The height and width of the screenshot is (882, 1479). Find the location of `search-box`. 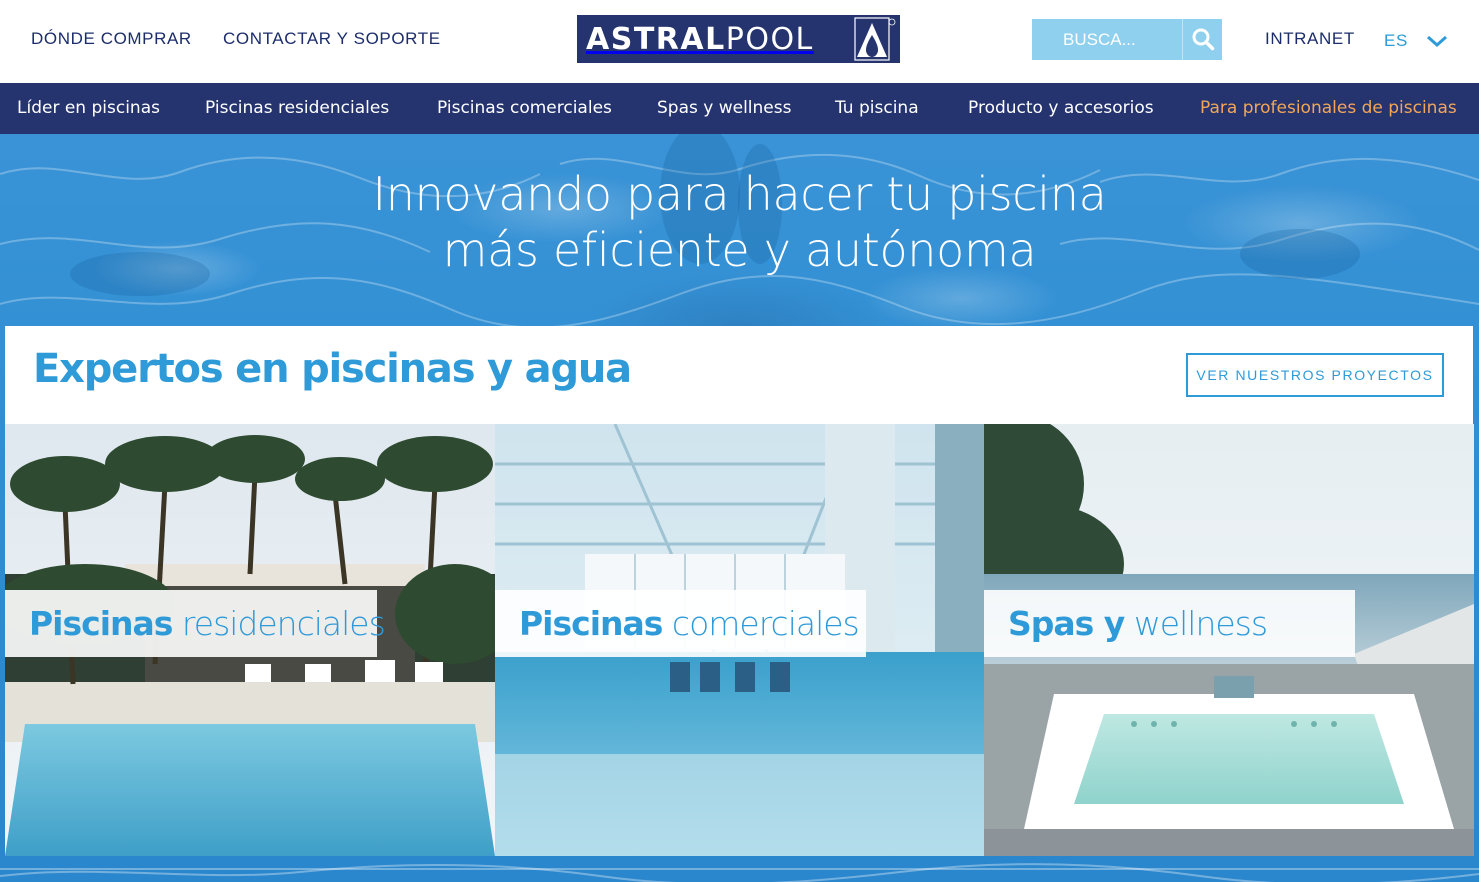

search-box is located at coordinates (1127, 39).